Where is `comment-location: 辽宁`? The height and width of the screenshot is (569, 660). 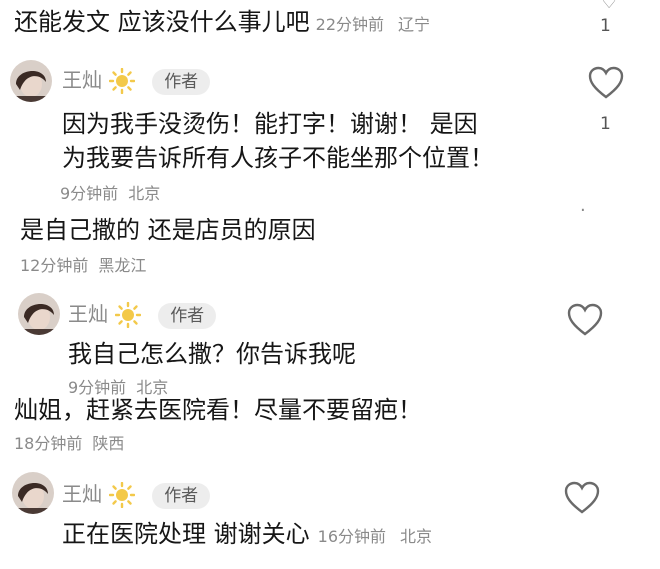 comment-location: 辽宁 is located at coordinates (414, 24).